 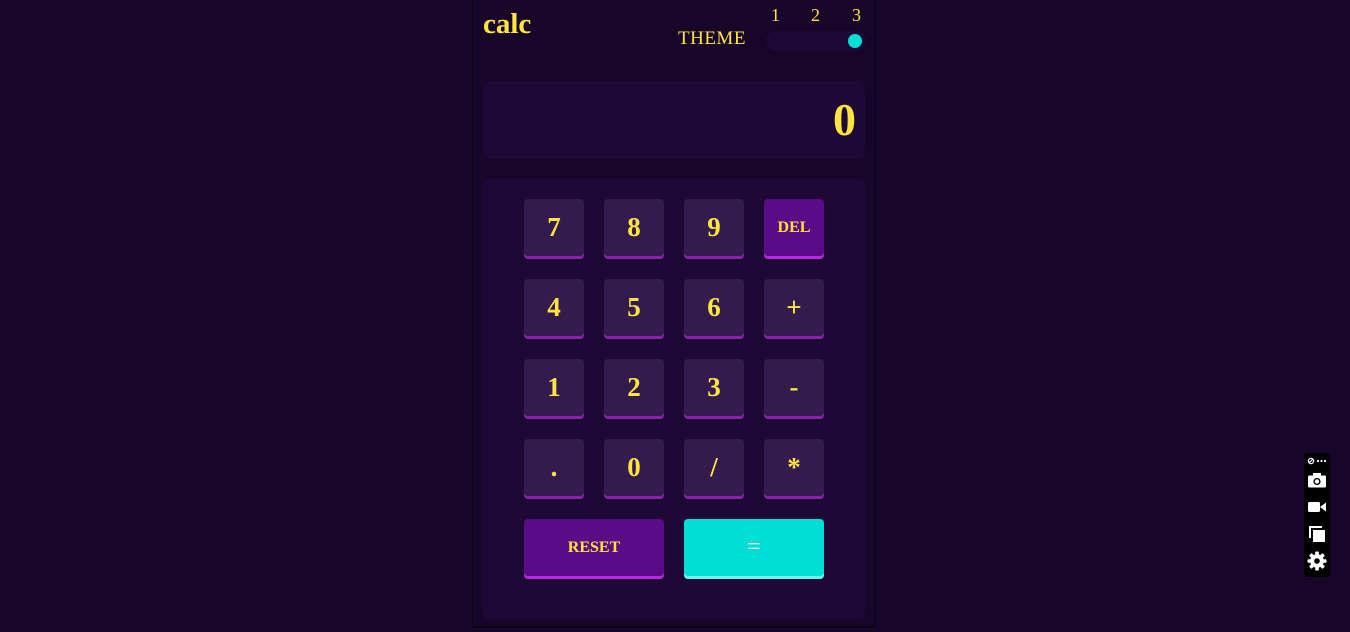 What do you see at coordinates (634, 389) in the screenshot?
I see `key-2: 2` at bounding box center [634, 389].